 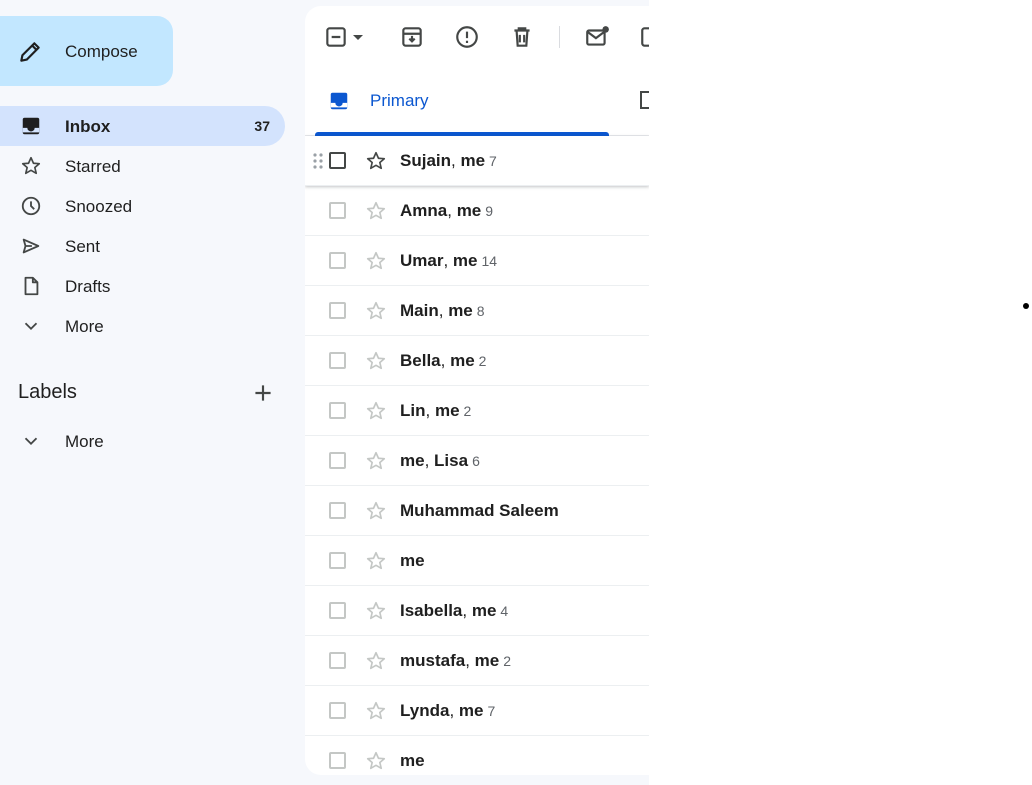 I want to click on delete-icon, so click(x=522, y=37).